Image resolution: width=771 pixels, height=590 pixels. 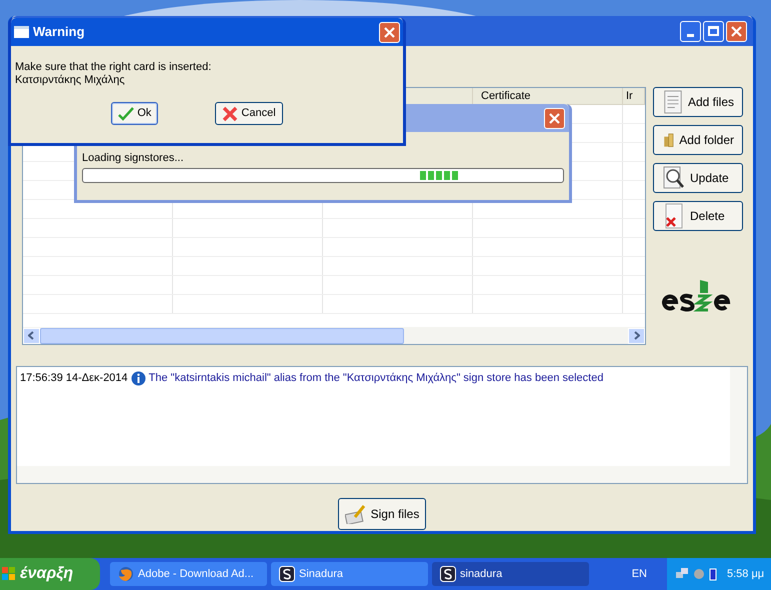 What do you see at coordinates (698, 178) in the screenshot?
I see `toolbar-button: Update` at bounding box center [698, 178].